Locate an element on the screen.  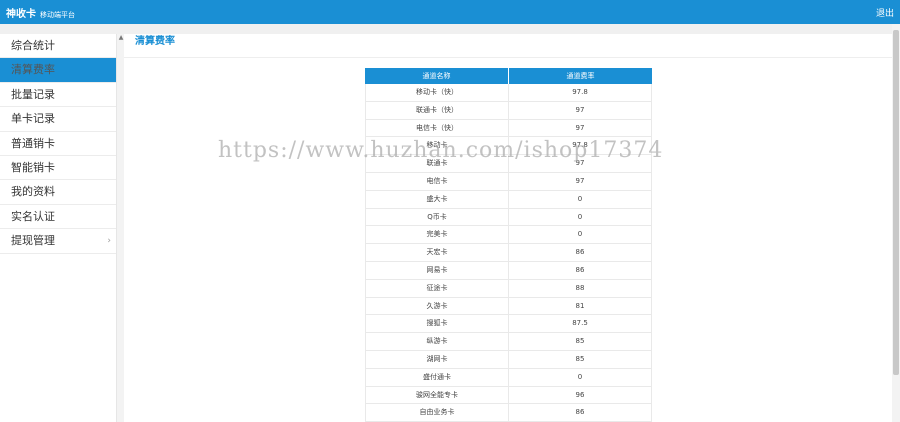
table-row: 久游卡 81 is located at coordinates (508, 306).